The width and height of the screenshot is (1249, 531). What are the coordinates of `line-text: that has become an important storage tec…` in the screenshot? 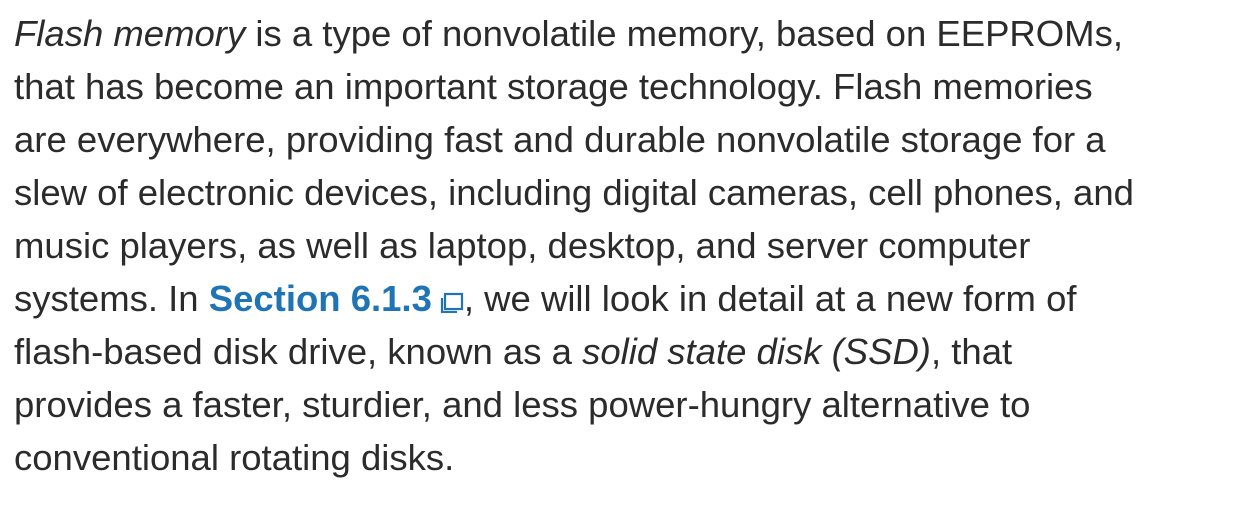 It's located at (553, 86).